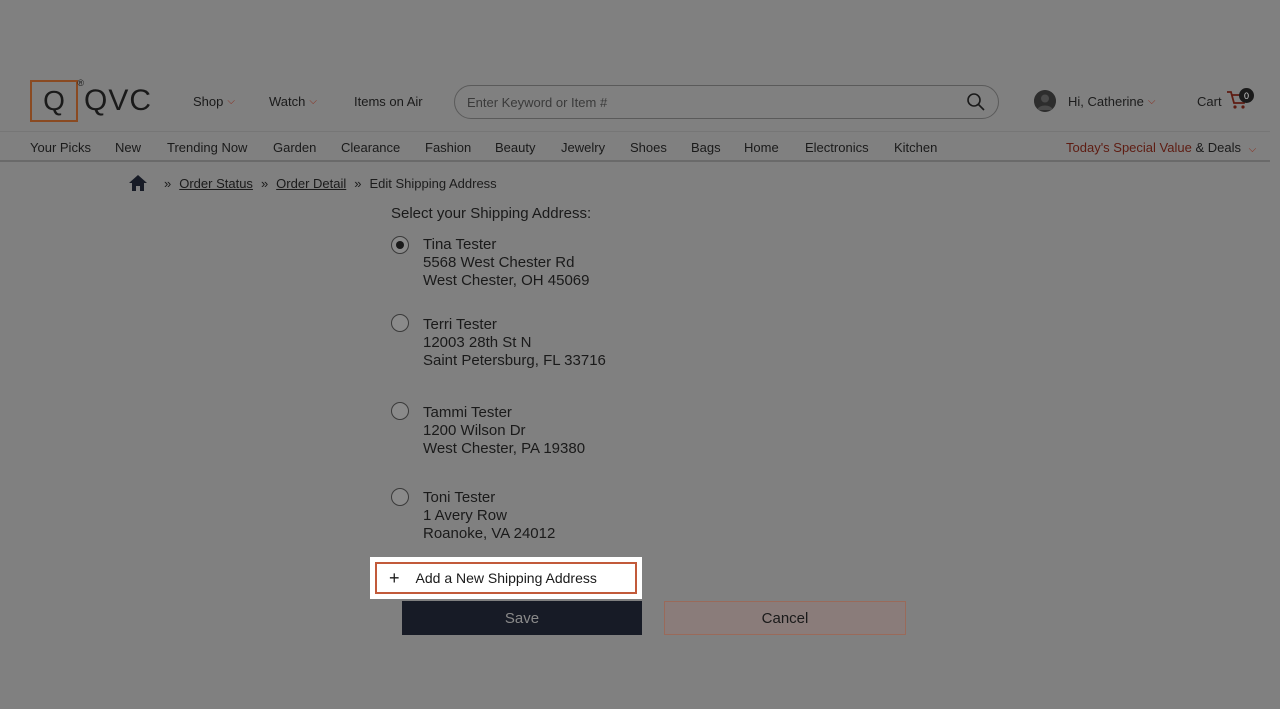 This screenshot has height=709, width=1280. Describe the element at coordinates (394, 578) in the screenshot. I see `plus-icon: +` at that location.